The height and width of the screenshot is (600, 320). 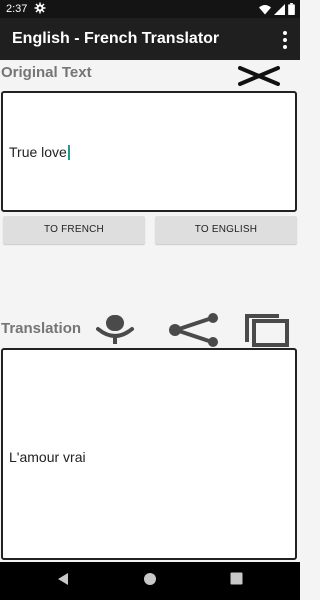 What do you see at coordinates (291, 9) in the screenshot?
I see `battery-icon` at bounding box center [291, 9].